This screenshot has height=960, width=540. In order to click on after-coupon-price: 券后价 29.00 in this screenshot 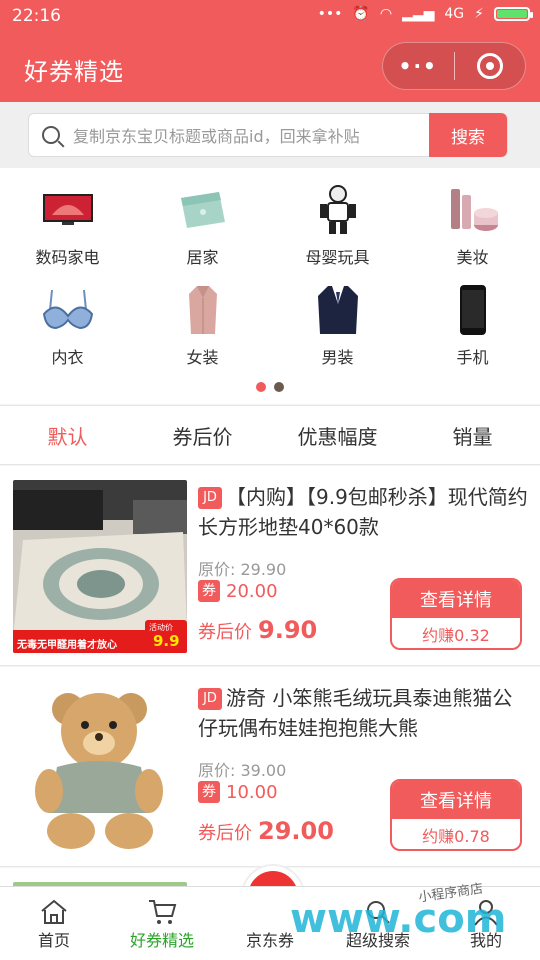, I will do `click(266, 831)`.